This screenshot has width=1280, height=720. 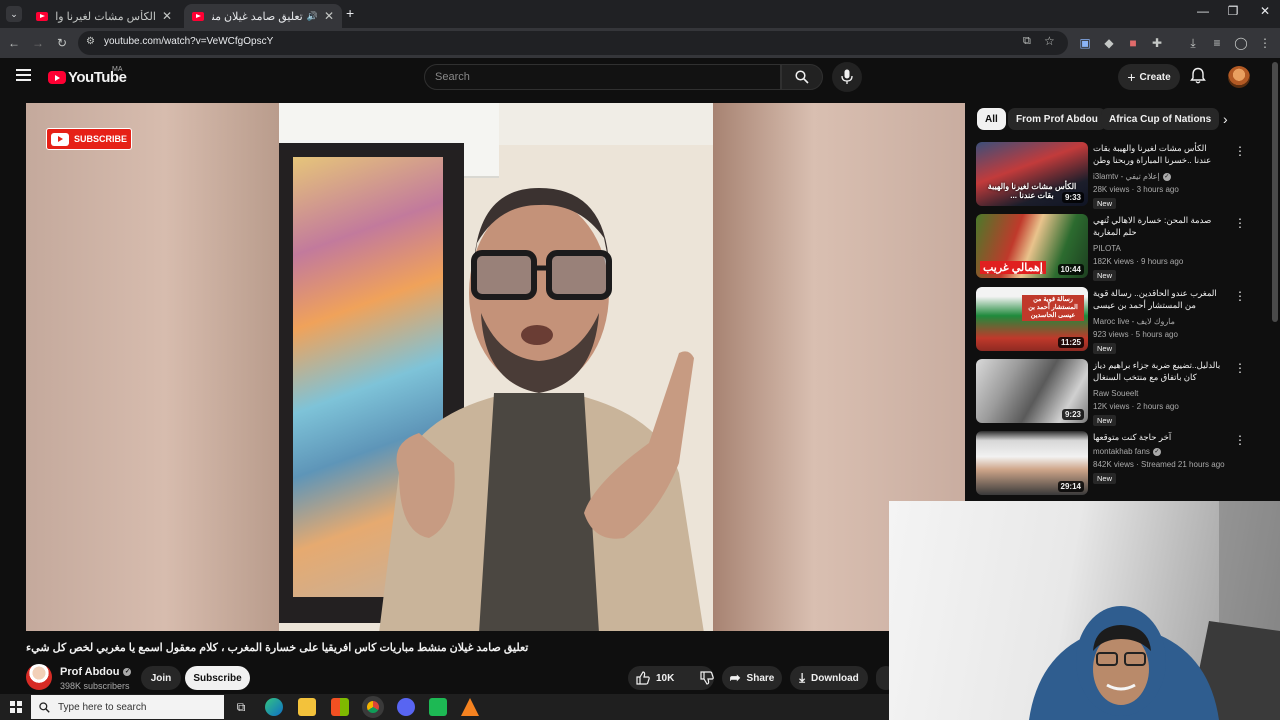 I want to click on reading-list-icon: ≡, so click(x=1217, y=43).